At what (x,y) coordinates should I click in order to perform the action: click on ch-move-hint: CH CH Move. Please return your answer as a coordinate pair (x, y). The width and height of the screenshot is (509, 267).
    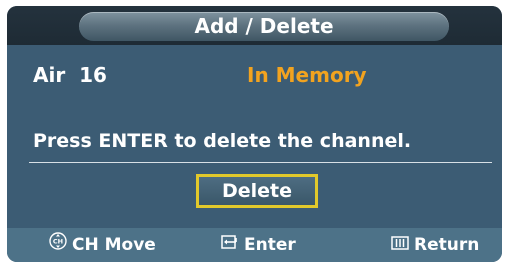
    Looking at the image, I should click on (102, 245).